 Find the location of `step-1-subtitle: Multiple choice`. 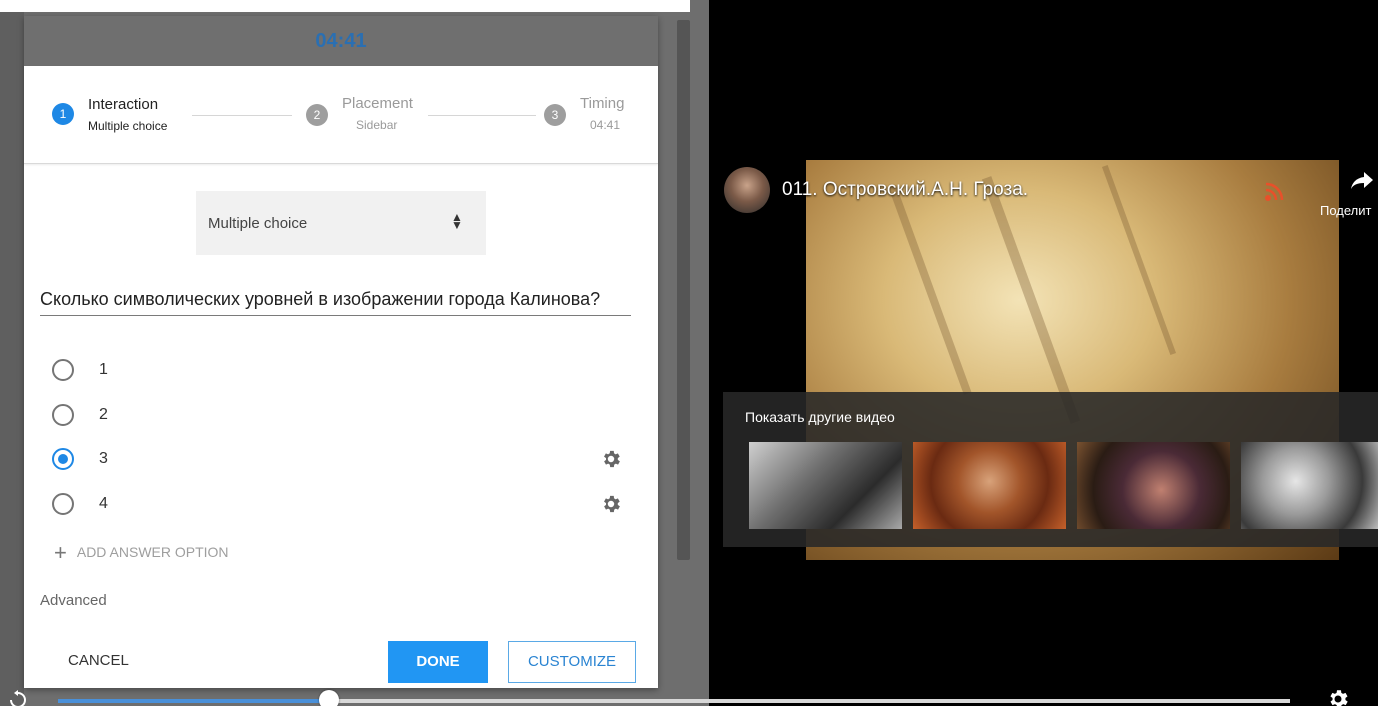

step-1-subtitle: Multiple choice is located at coordinates (128, 126).